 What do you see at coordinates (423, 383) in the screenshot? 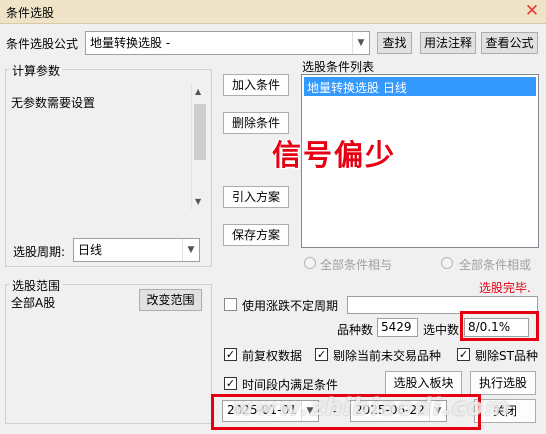
I see `add-to-block-button: 选股入板块` at bounding box center [423, 383].